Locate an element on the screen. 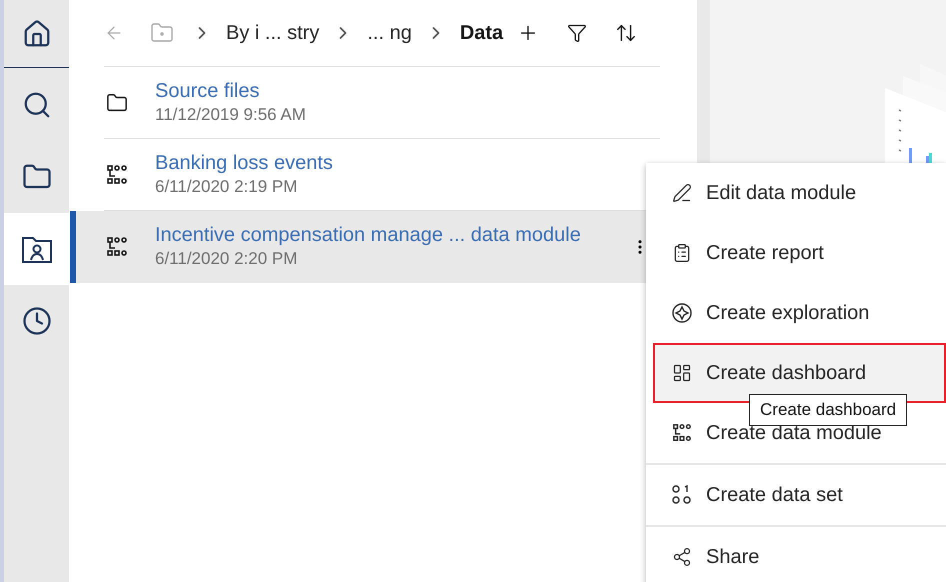 This screenshot has width=946, height=582. breadcrumb-link: ... ng is located at coordinates (389, 33).